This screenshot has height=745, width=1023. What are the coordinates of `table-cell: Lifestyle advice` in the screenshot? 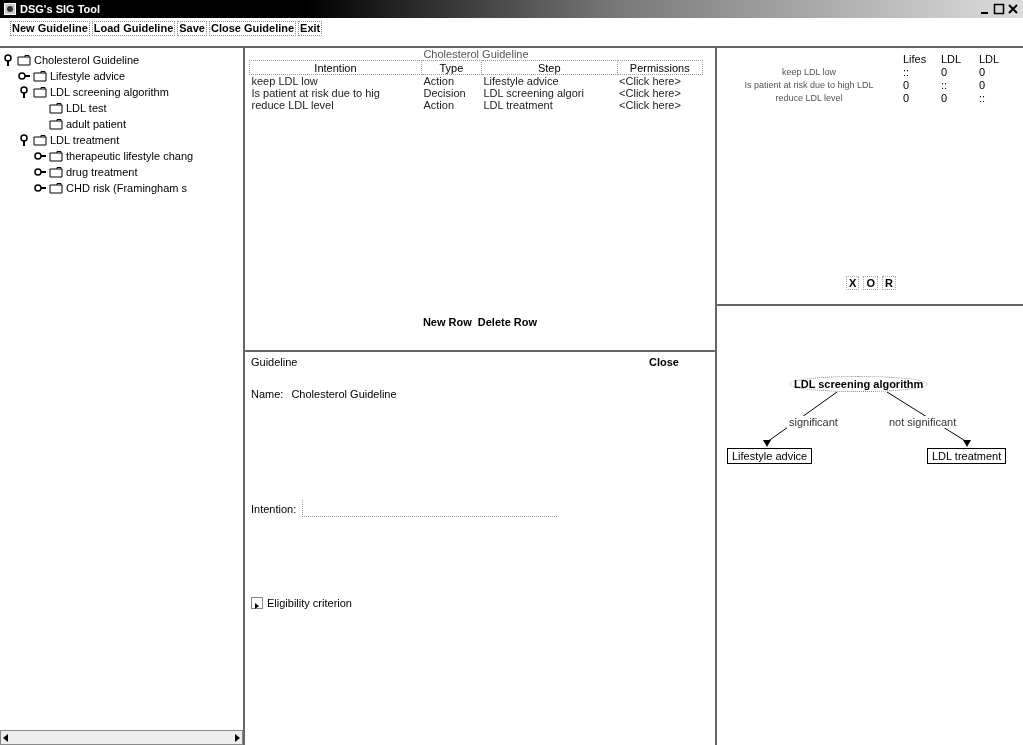 It's located at (549, 80).